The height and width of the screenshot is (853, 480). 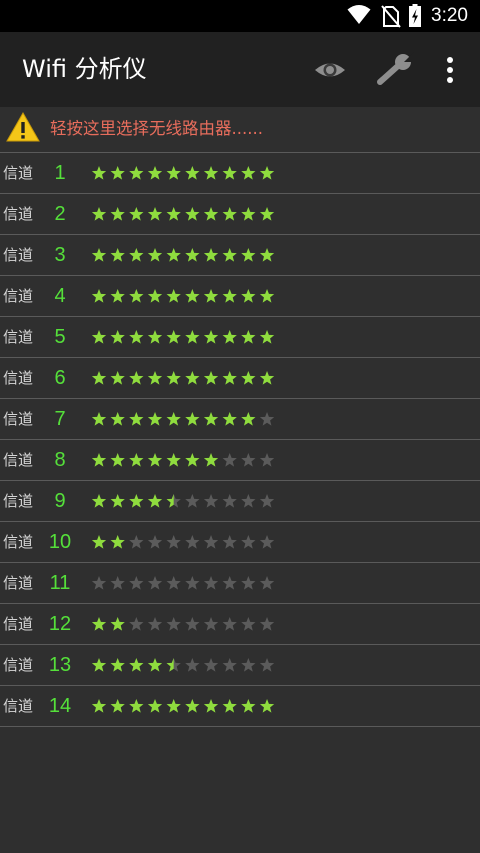 I want to click on channel-row: 信道 10, so click(x=240, y=541).